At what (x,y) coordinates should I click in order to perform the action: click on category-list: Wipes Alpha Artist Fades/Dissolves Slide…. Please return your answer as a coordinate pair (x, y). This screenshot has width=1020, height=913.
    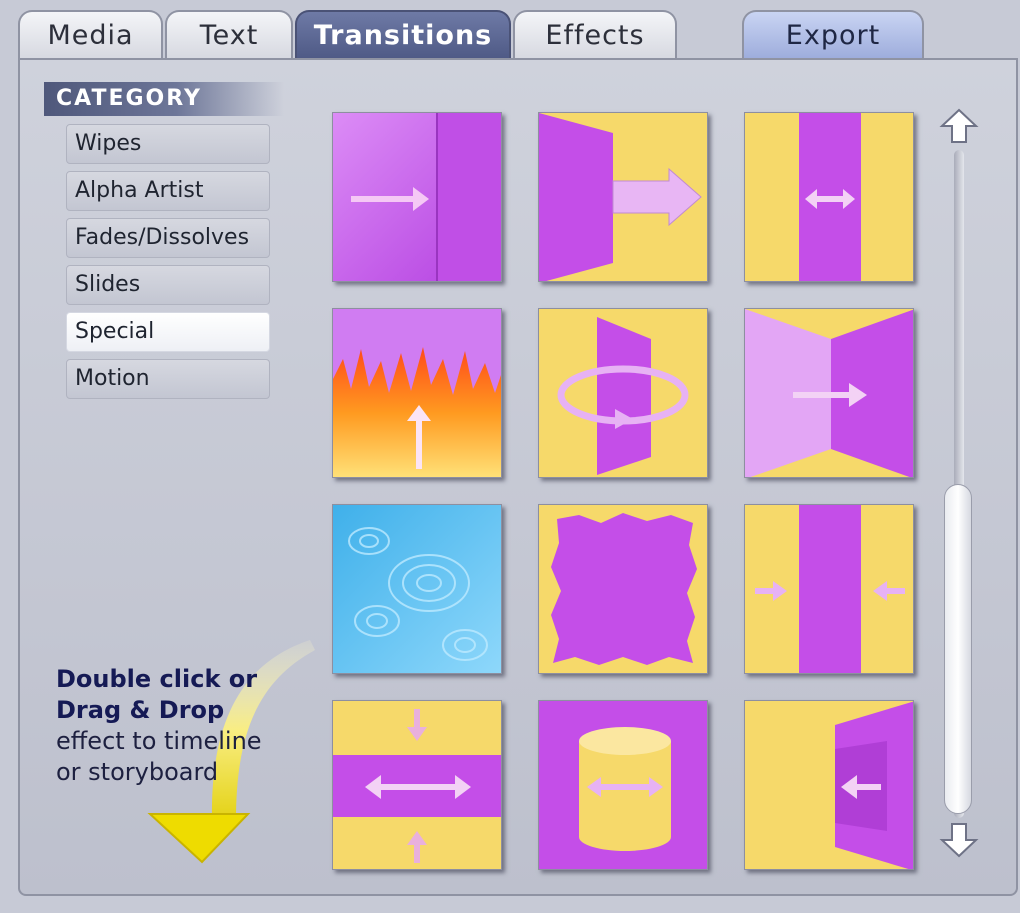
    Looking at the image, I should click on (168, 265).